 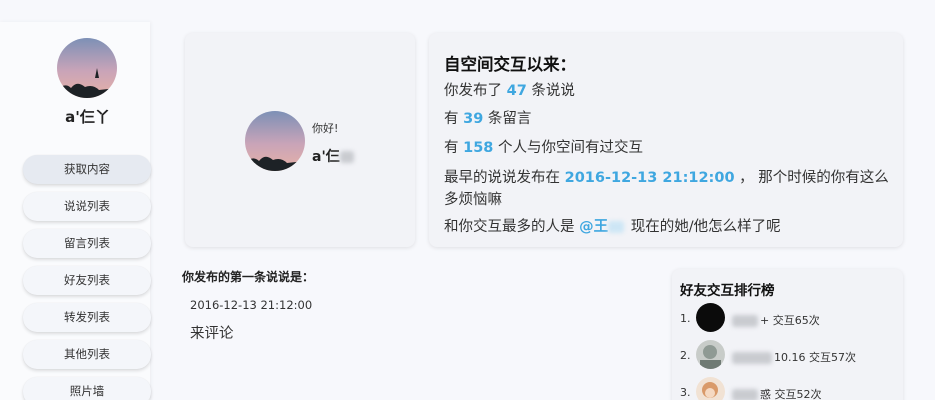 I want to click on nav-friend-list: 好友列表, so click(x=87, y=280).